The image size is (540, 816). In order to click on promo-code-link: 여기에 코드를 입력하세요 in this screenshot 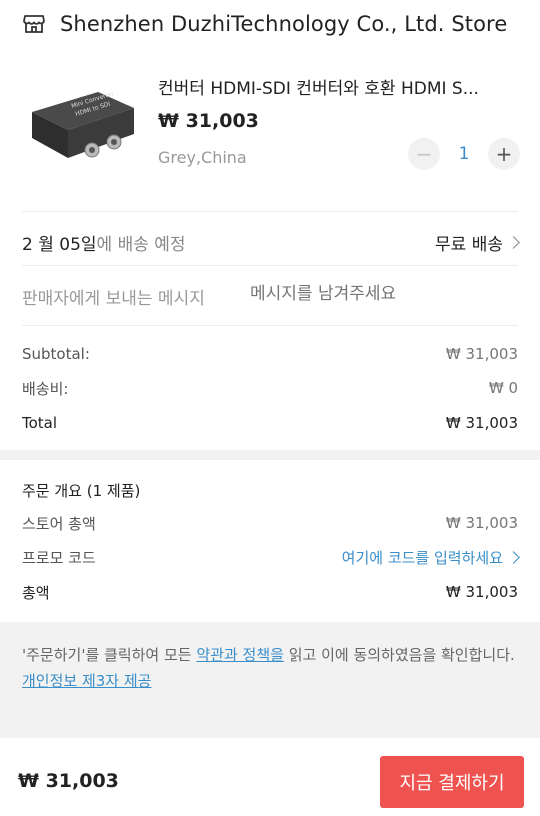, I will do `click(430, 557)`.